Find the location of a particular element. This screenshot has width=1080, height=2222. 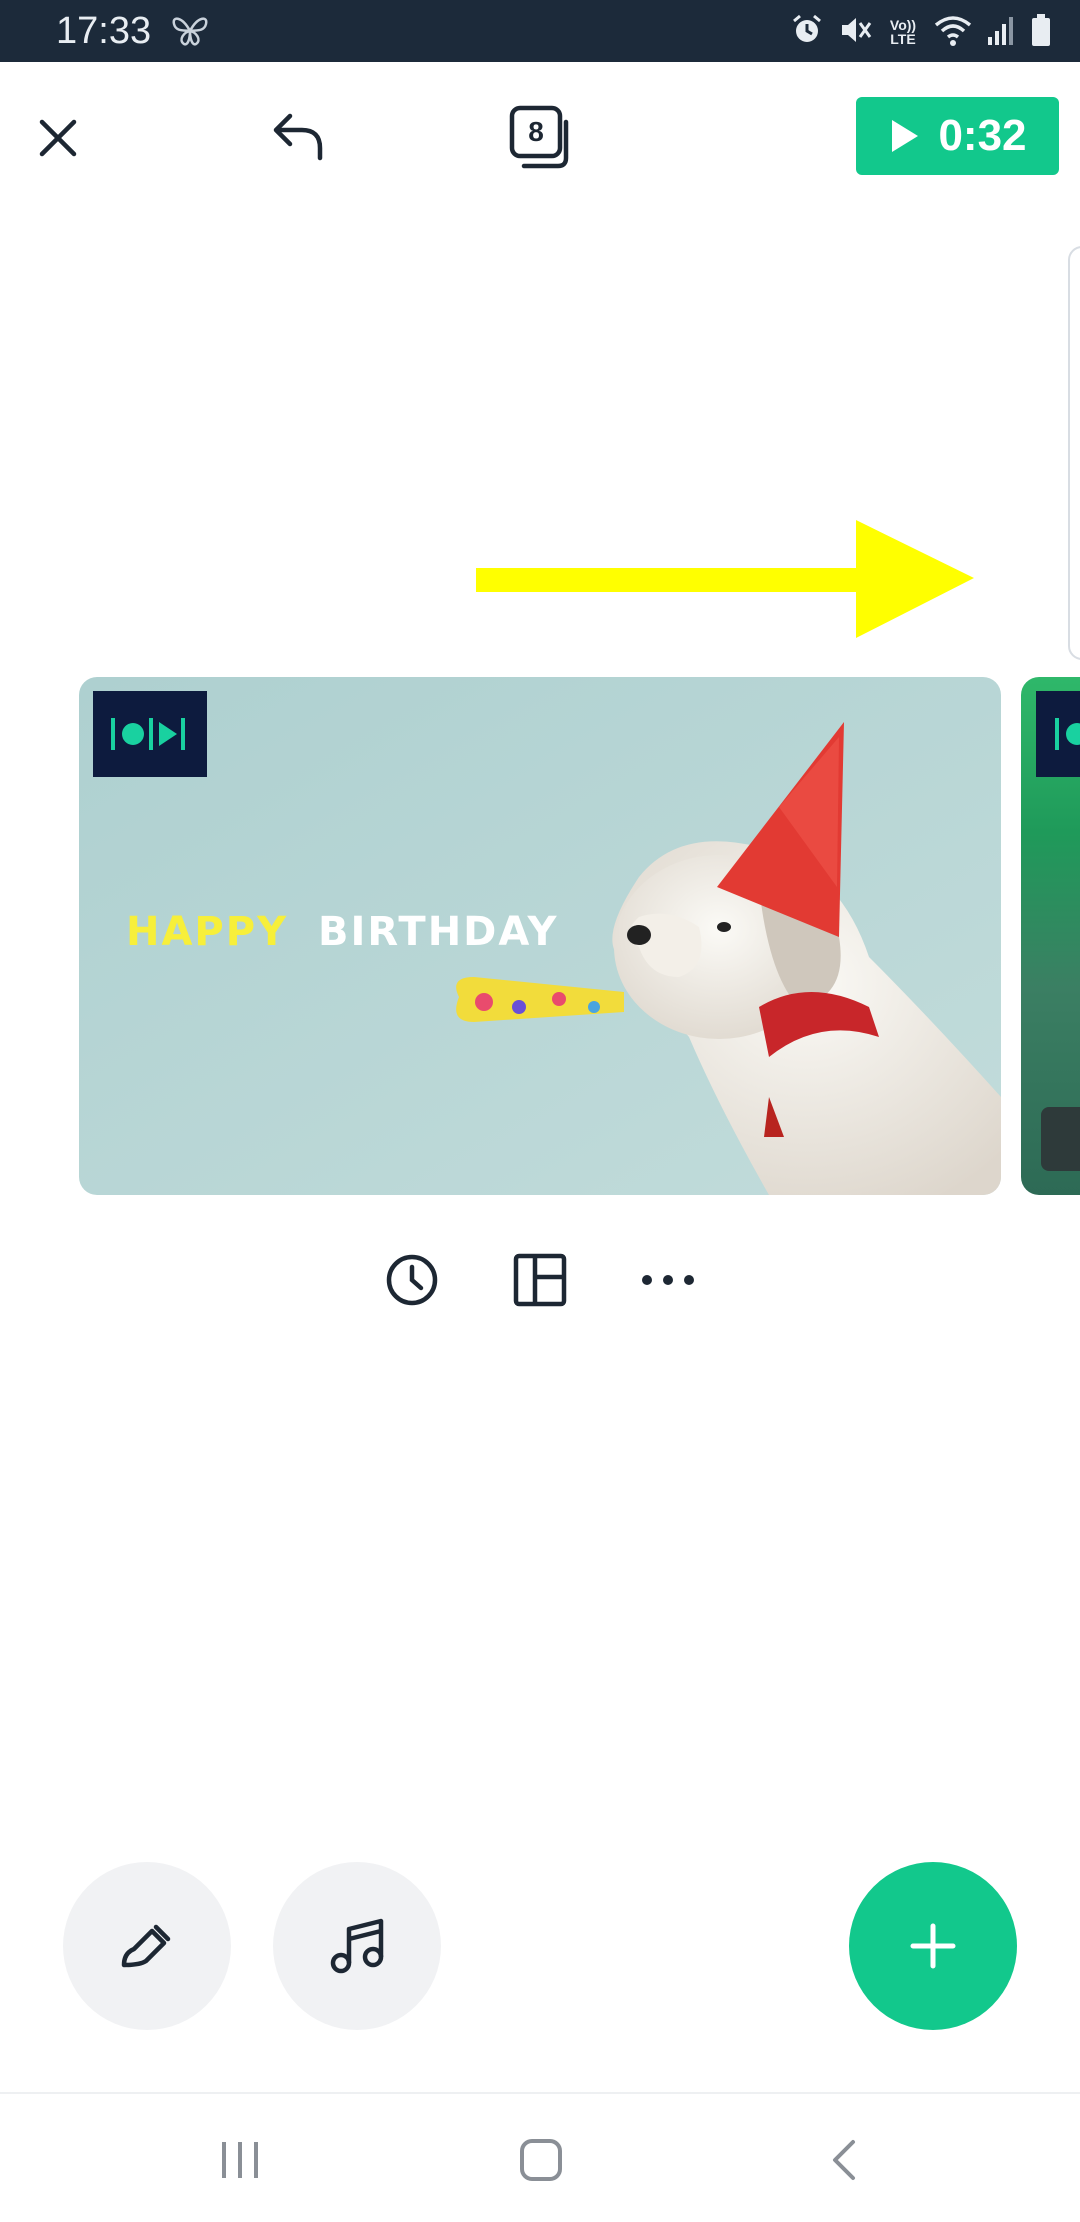

add-slide-button is located at coordinates (933, 1946).